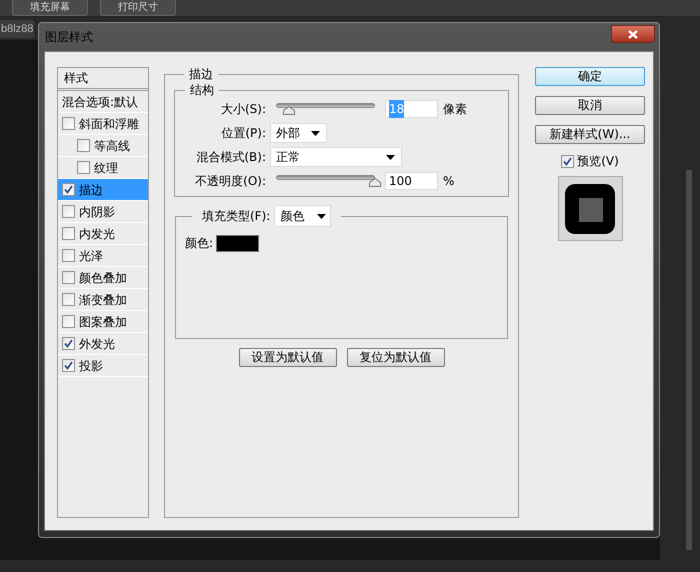  What do you see at coordinates (590, 76) in the screenshot?
I see `dialog-button: 确定` at bounding box center [590, 76].